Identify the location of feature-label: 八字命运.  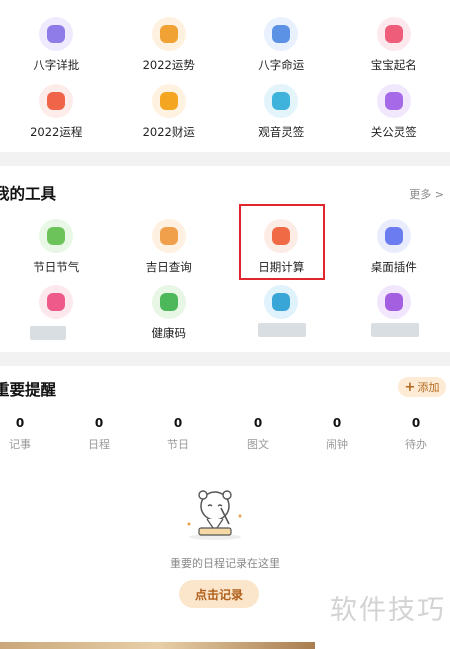
(281, 65).